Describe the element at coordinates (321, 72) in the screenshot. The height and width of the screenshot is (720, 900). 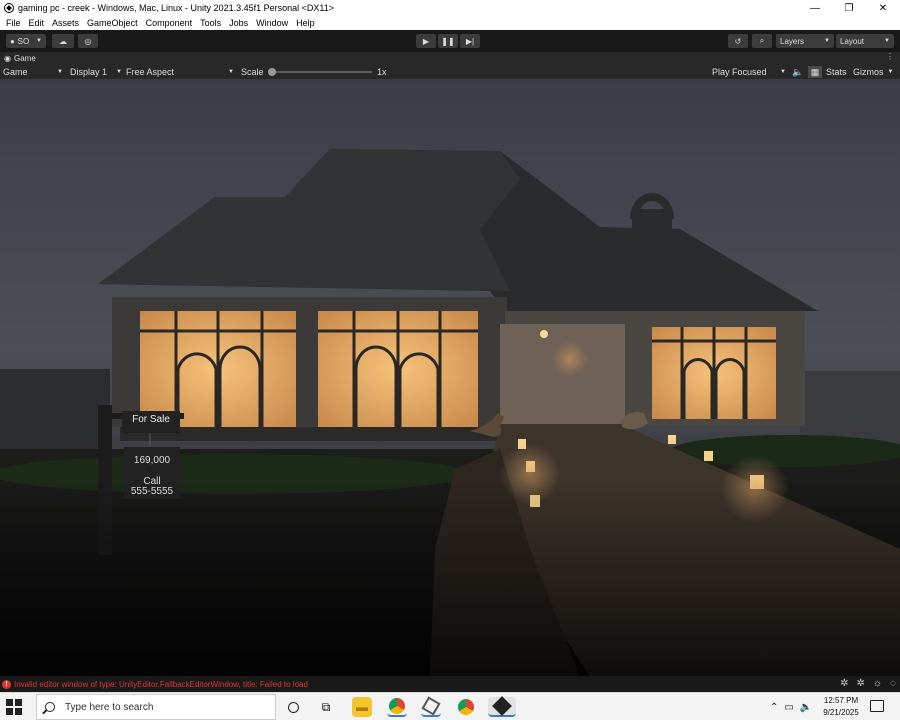
I see `scale-slider-track` at that location.